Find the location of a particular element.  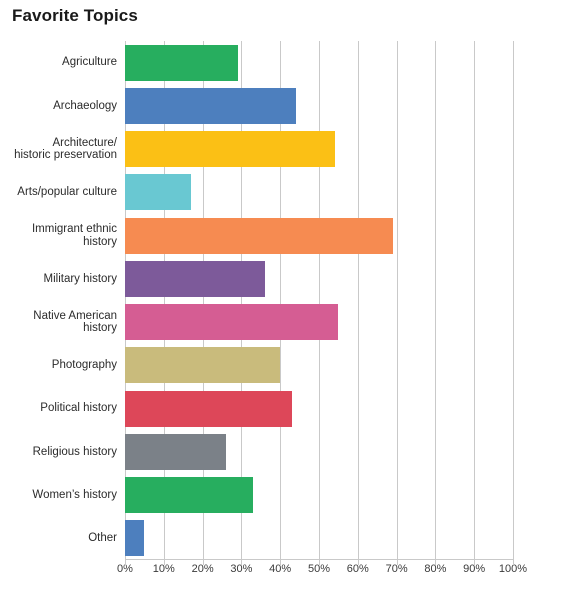

category-label-text: Immigrant ethnic history is located at coordinates (74, 235).